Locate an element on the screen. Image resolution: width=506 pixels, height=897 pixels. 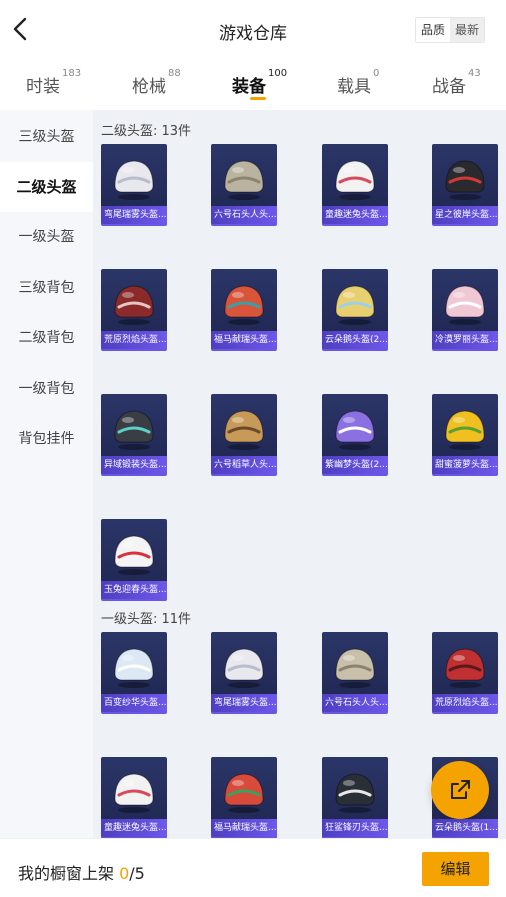
sidebar-item-level1-helmet: 一级头盔 is located at coordinates (46, 237).